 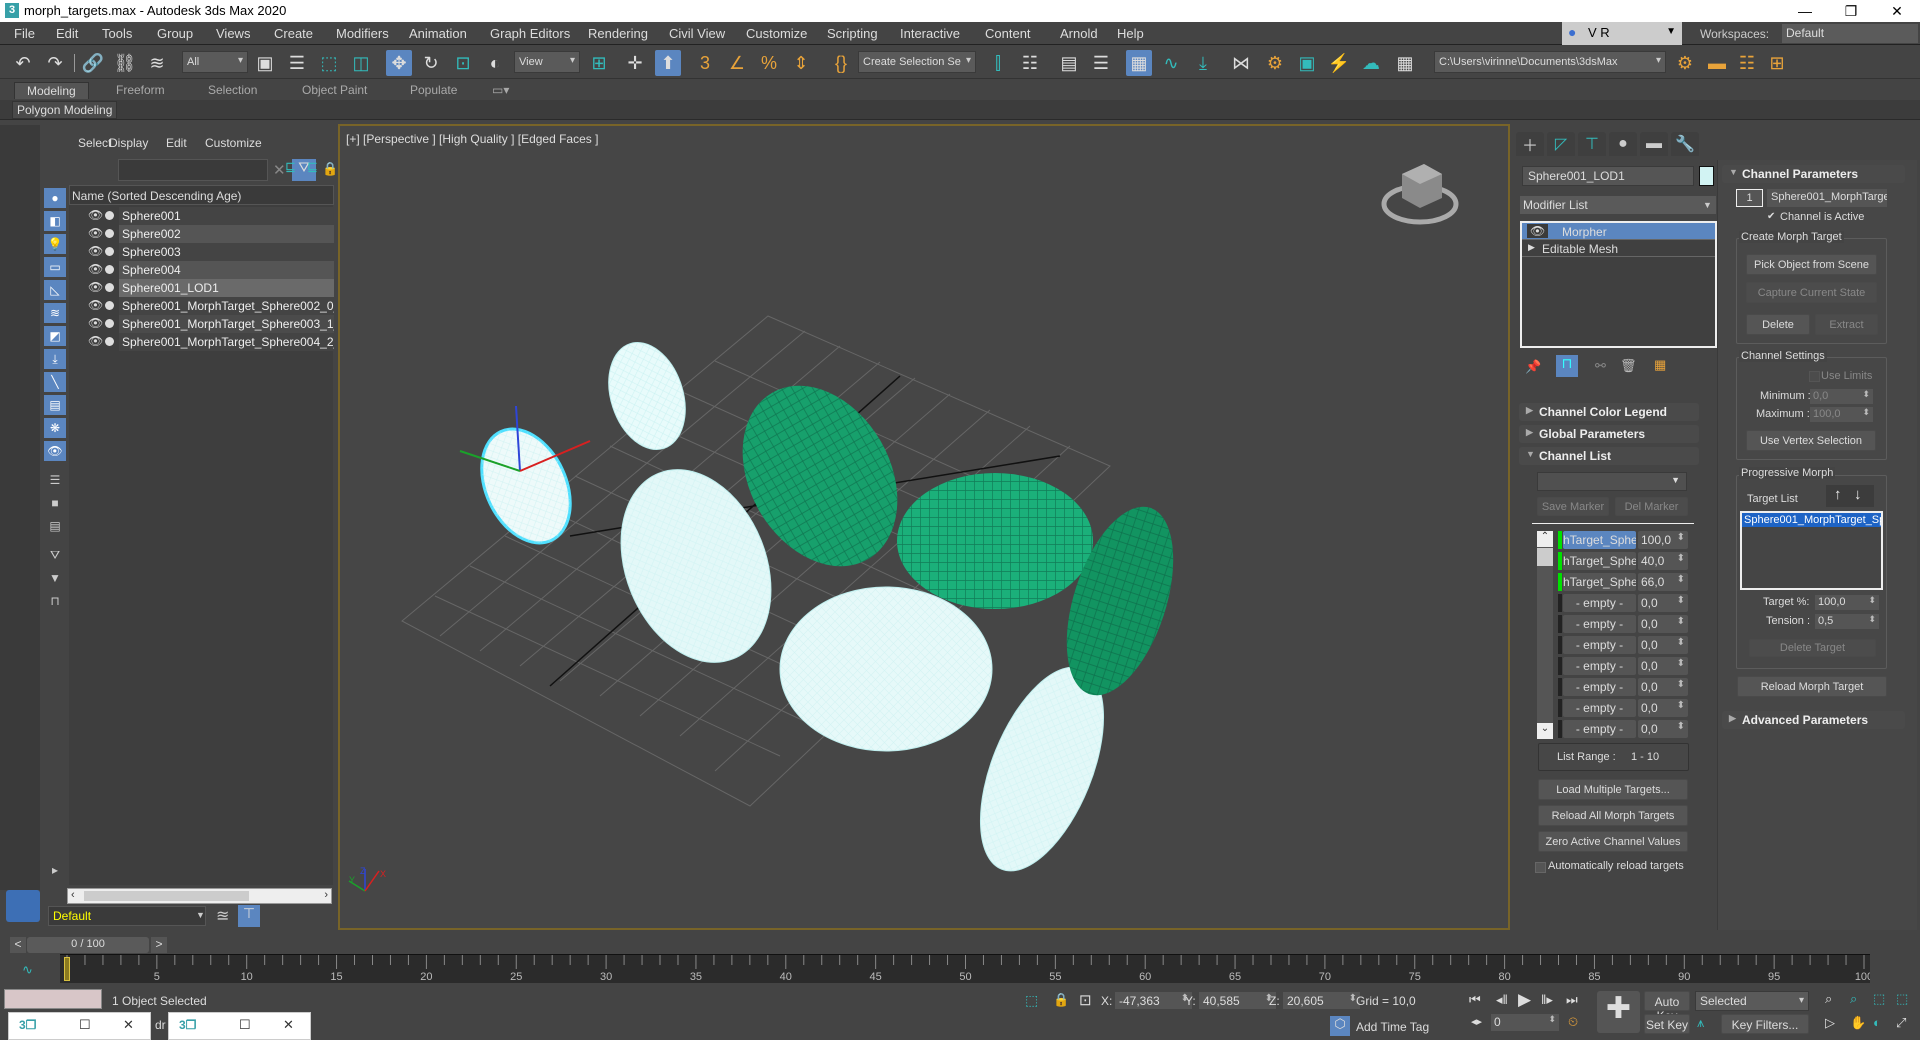 I want to click on rollout-channel-parameters: ▼ Channel Parameters, so click(x=1813, y=174).